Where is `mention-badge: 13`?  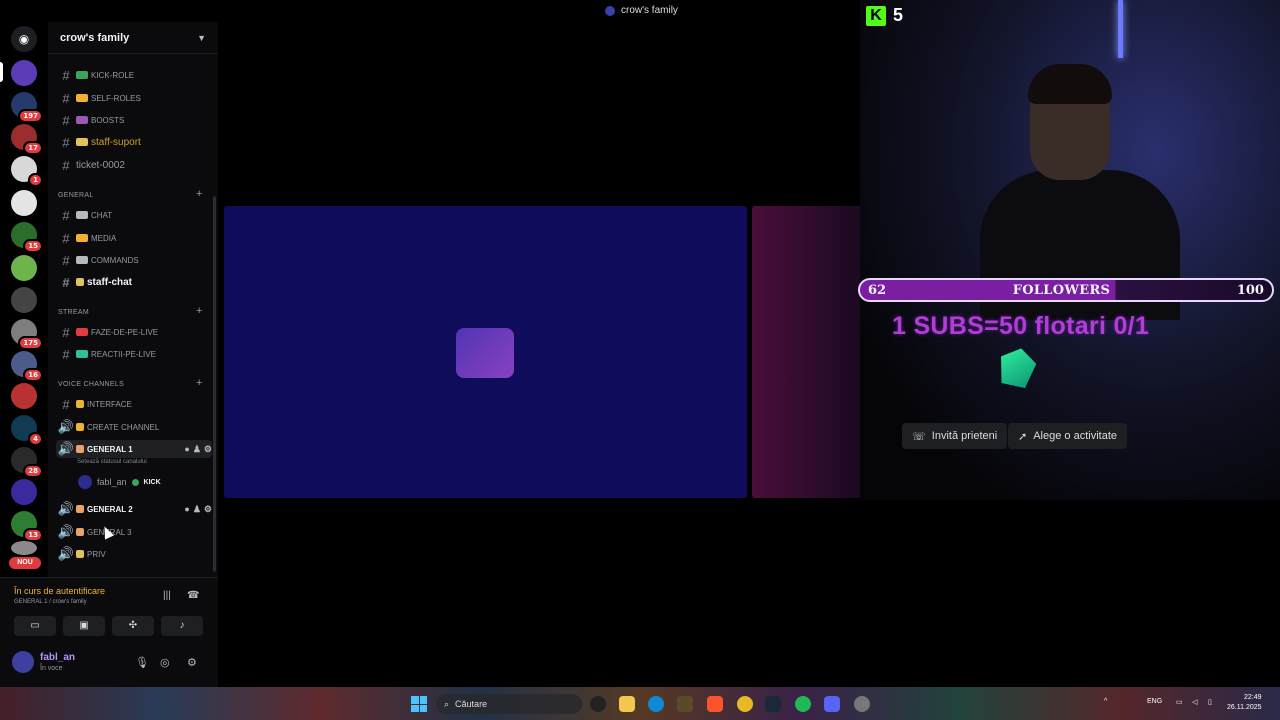 mention-badge: 13 is located at coordinates (33, 535).